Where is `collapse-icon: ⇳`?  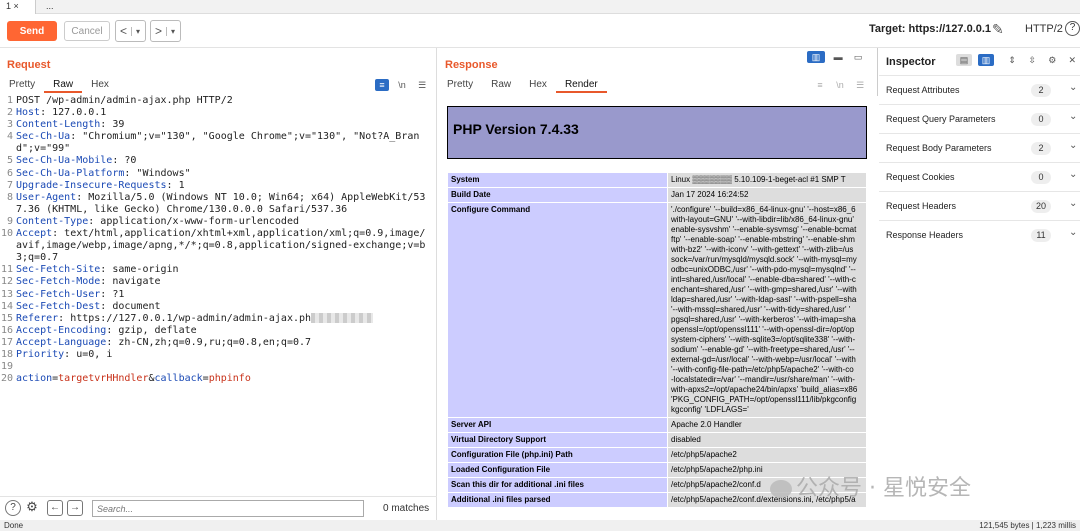
collapse-icon: ⇳ is located at coordinates (1032, 60).